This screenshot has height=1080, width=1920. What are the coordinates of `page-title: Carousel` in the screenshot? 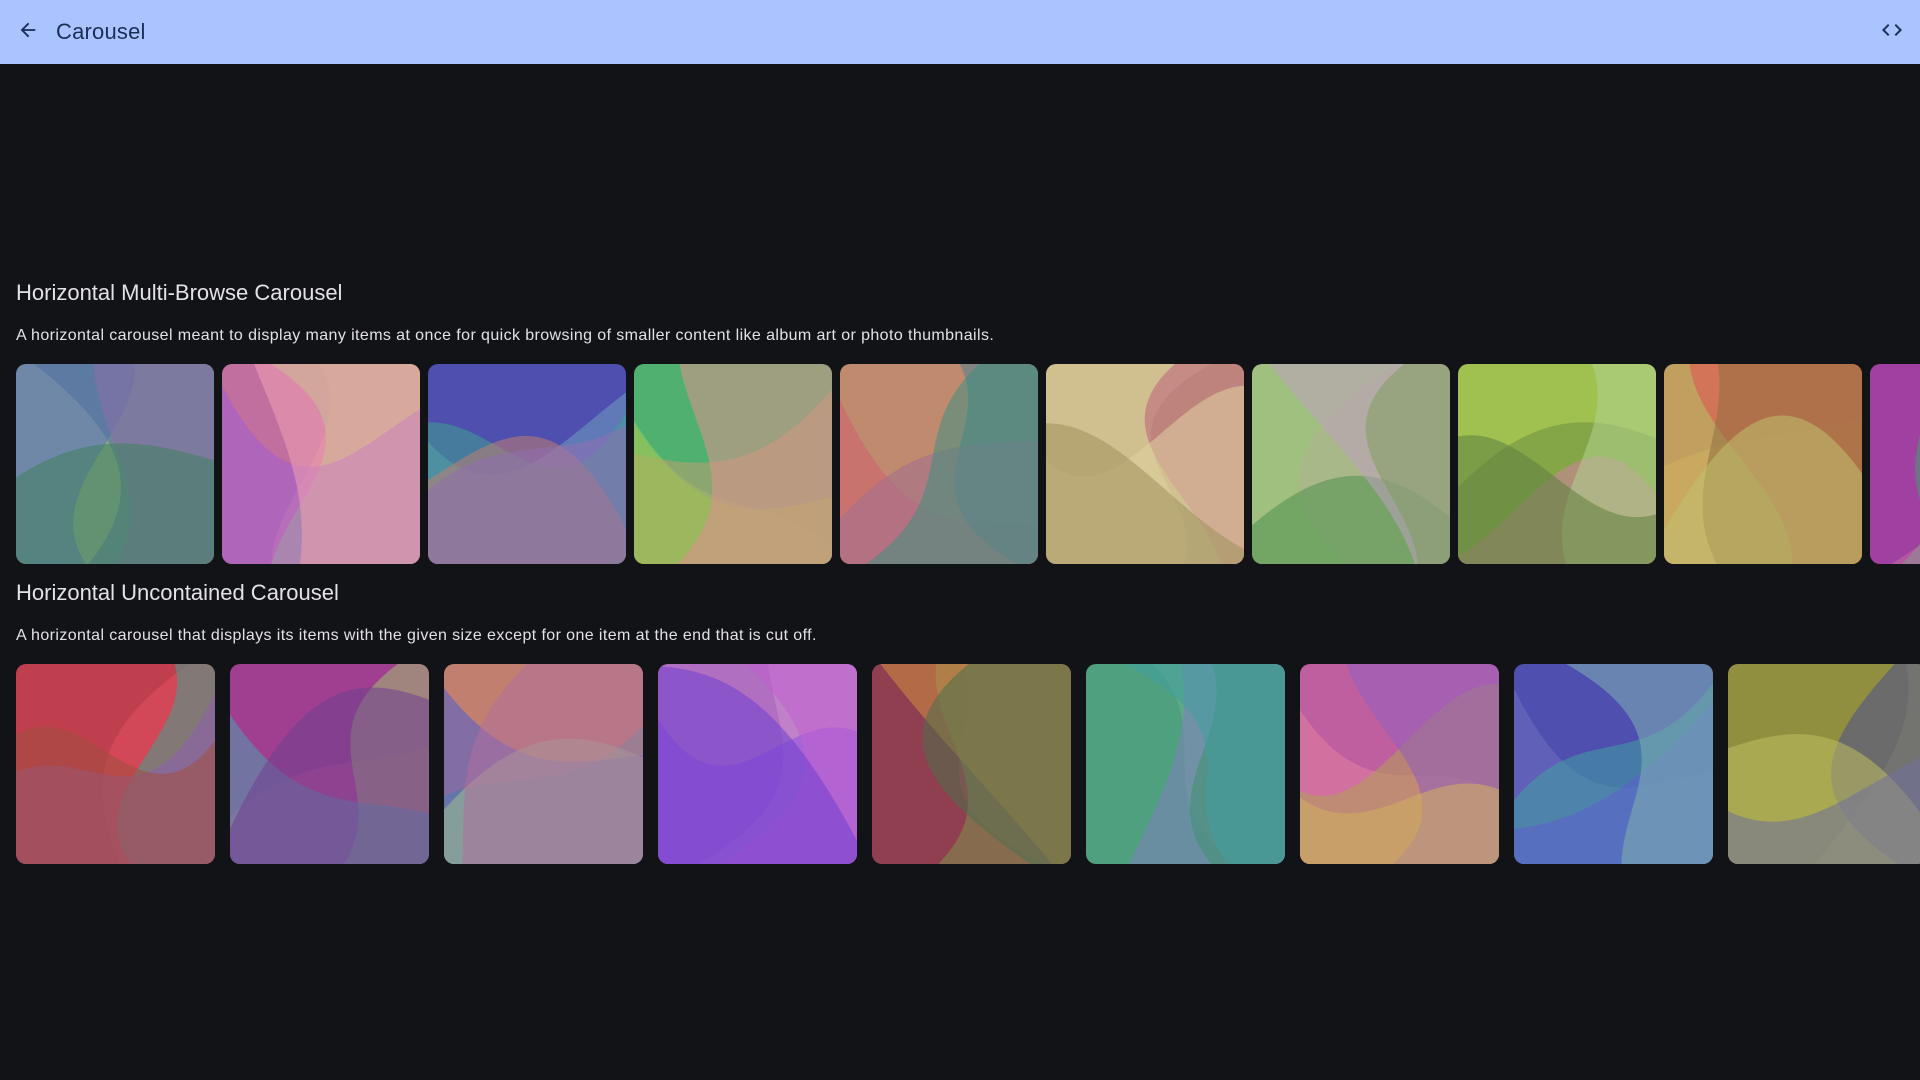 It's located at (101, 31).